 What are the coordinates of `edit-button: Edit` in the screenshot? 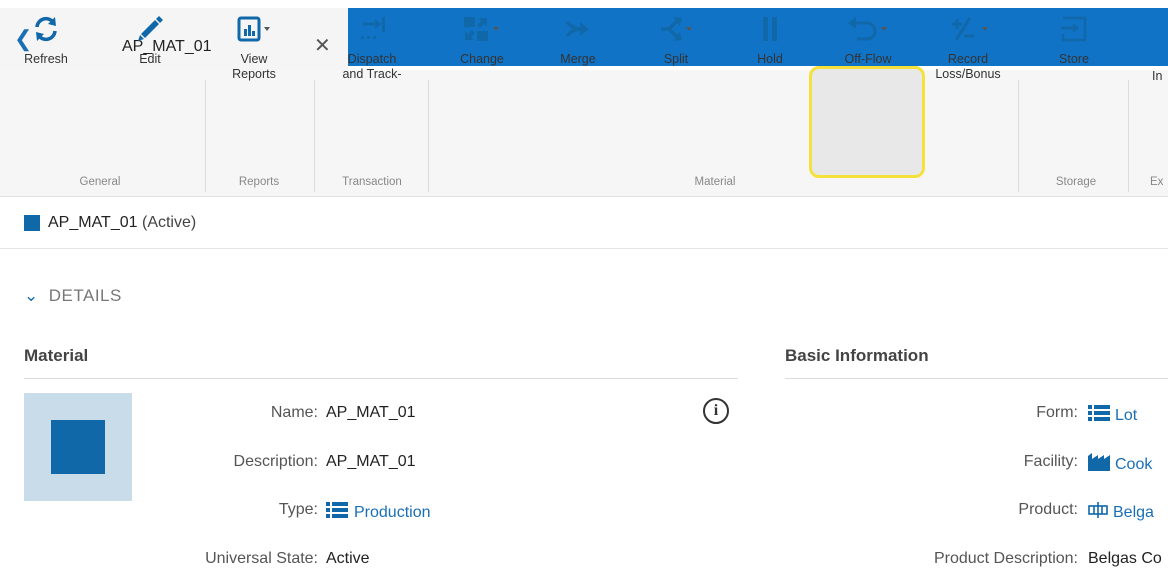 It's located at (150, 56).